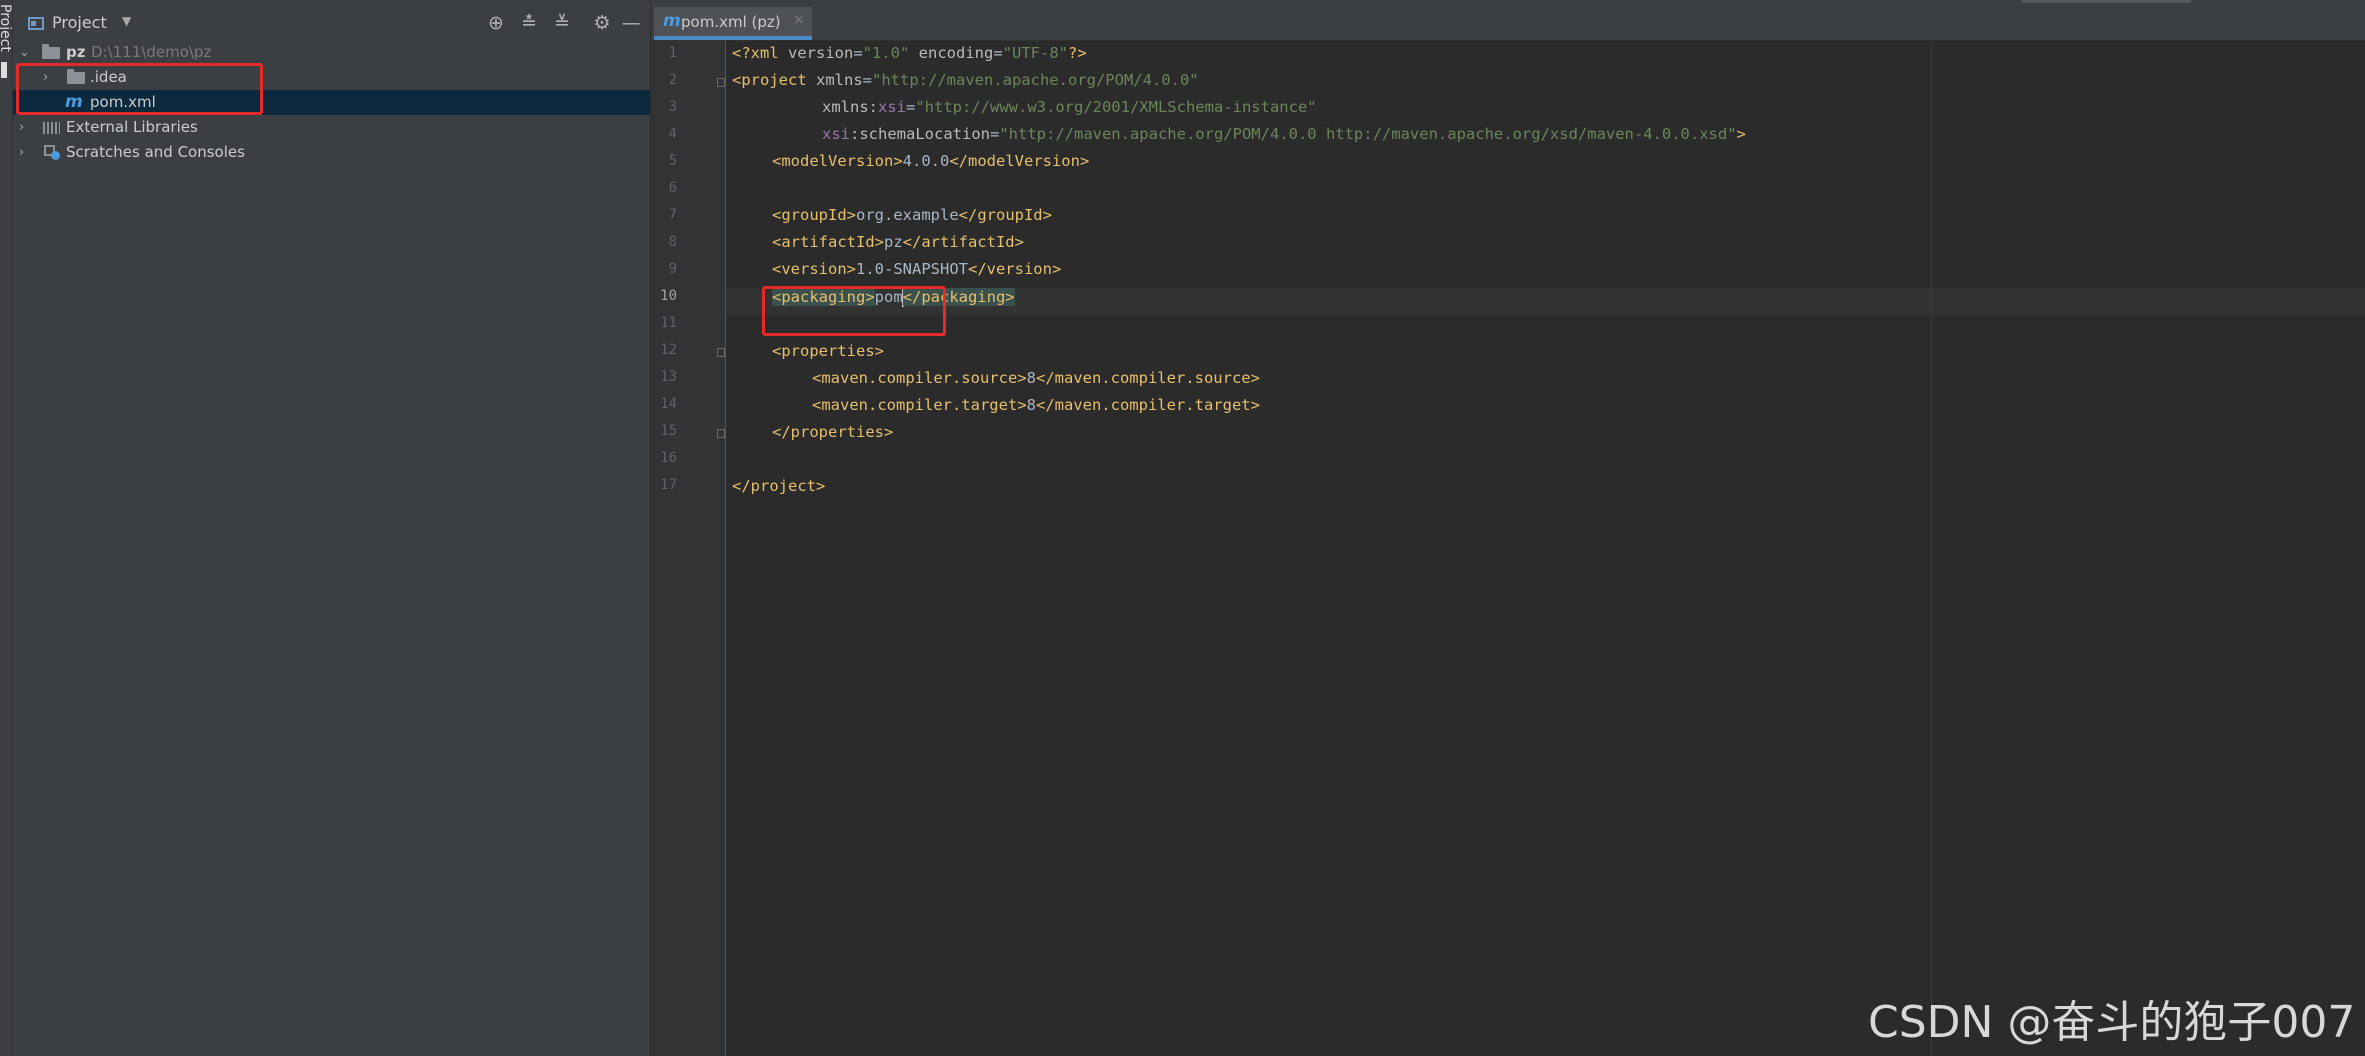 Image resolution: width=2365 pixels, height=1056 pixels. Describe the element at coordinates (668, 350) in the screenshot. I see `line-number: 12` at that location.